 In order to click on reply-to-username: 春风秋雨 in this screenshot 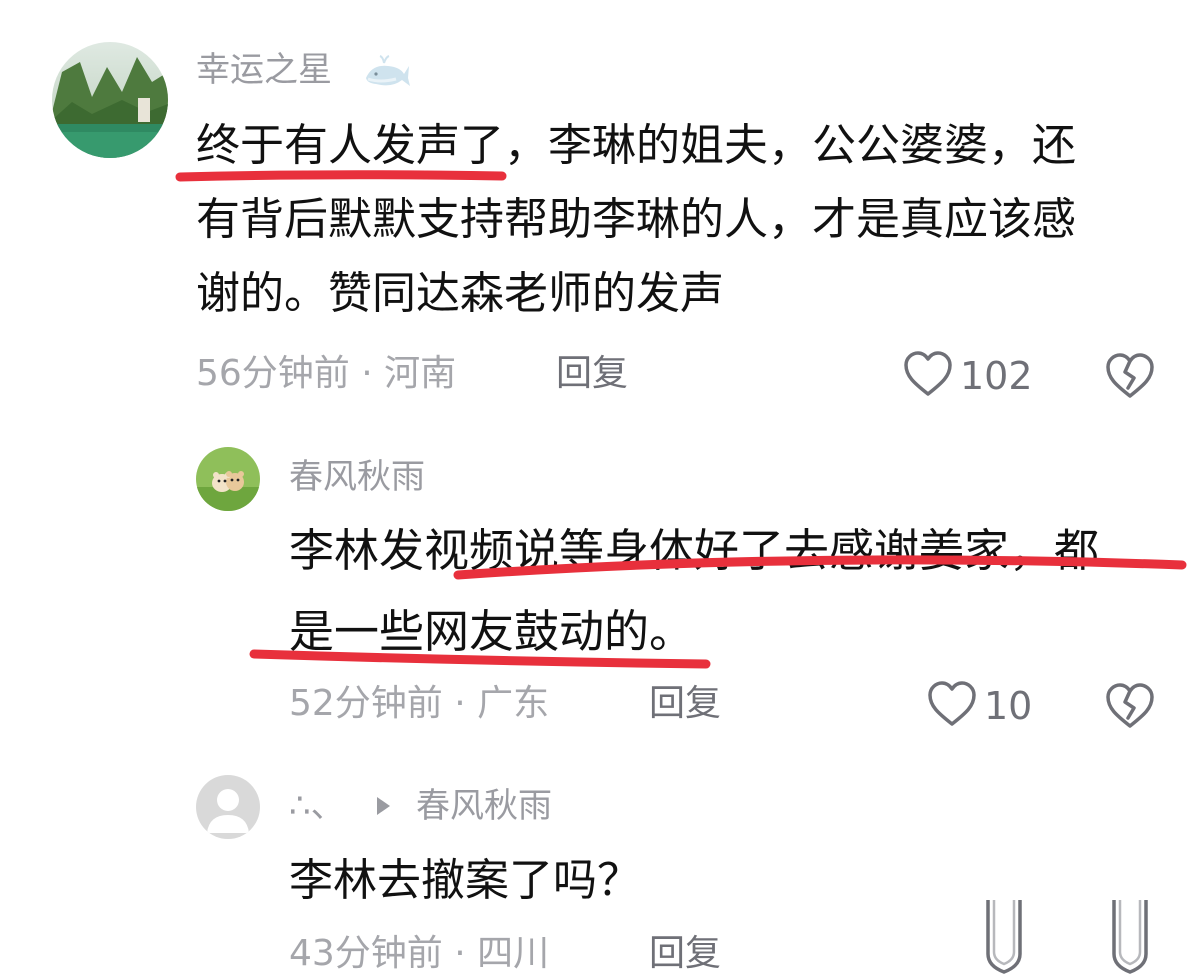, I will do `click(484, 806)`.